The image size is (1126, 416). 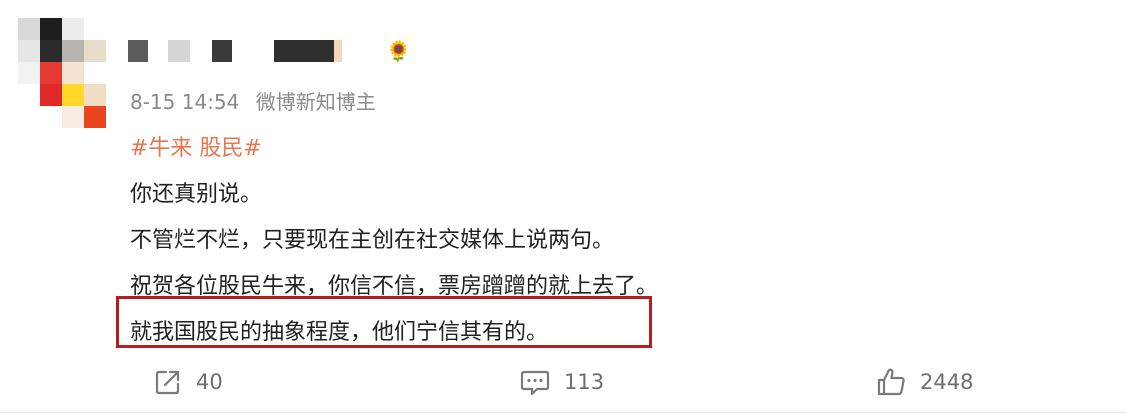 What do you see at coordinates (394, 286) in the screenshot?
I see `post-line-3: 祝贺各位股民牛来，你信不信，票房蹭蹭的就上去了。` at bounding box center [394, 286].